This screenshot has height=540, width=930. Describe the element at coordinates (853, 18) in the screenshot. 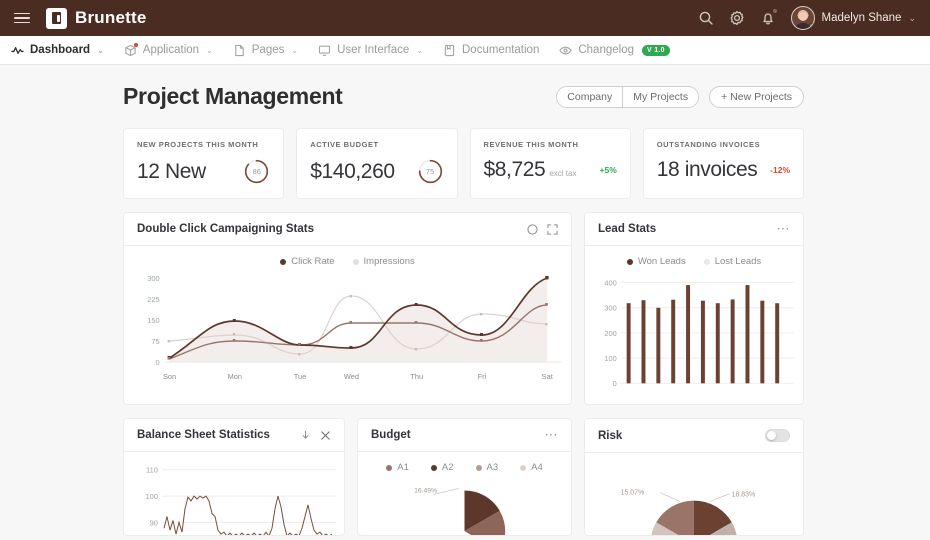

I see `user-menu: Madelyn Shane ⌄` at that location.